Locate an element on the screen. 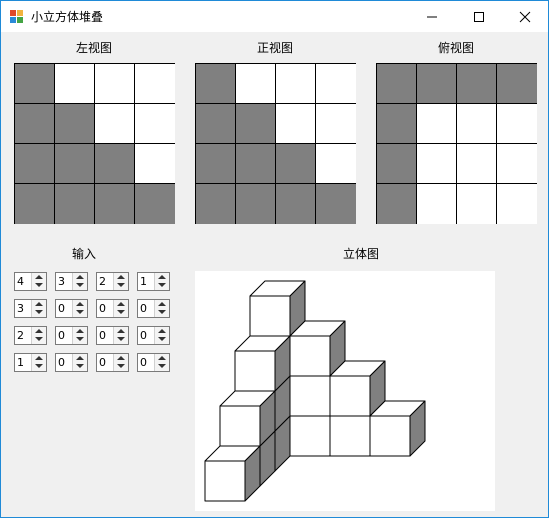  minimize-button is located at coordinates (432, 16).